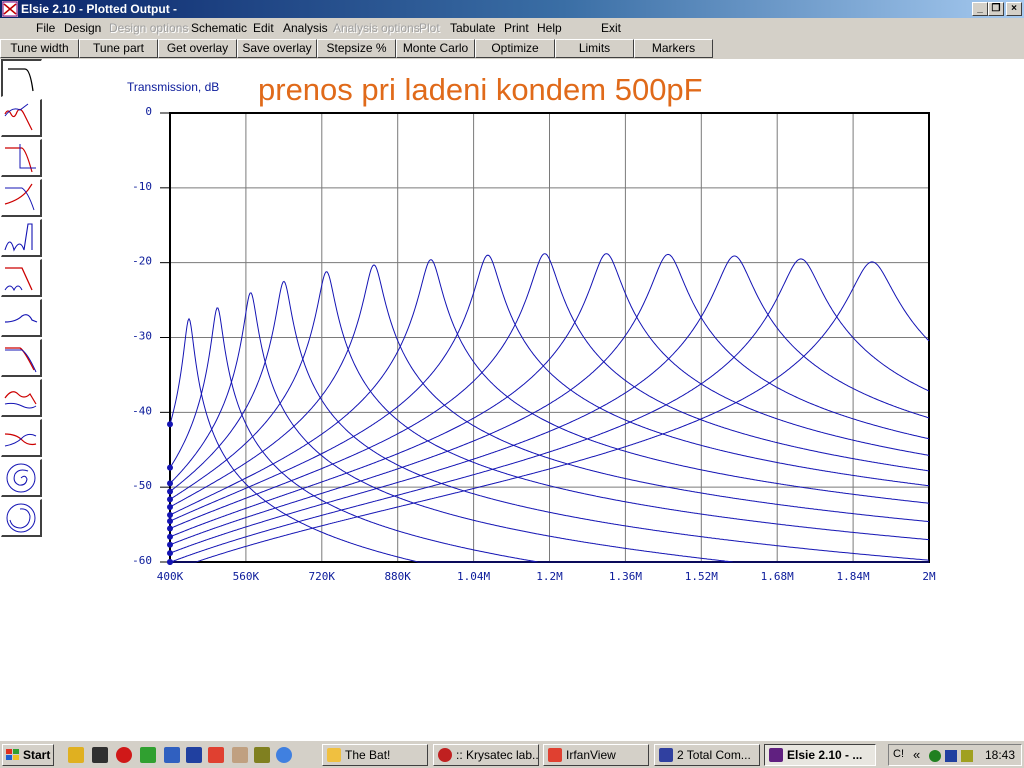 This screenshot has width=1024, height=768. Describe the element at coordinates (967, 756) in the screenshot. I see `speaker-icon` at that location.